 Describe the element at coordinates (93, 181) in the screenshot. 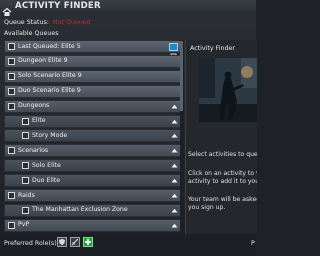

I see `queue-row: Duo Elite` at that location.